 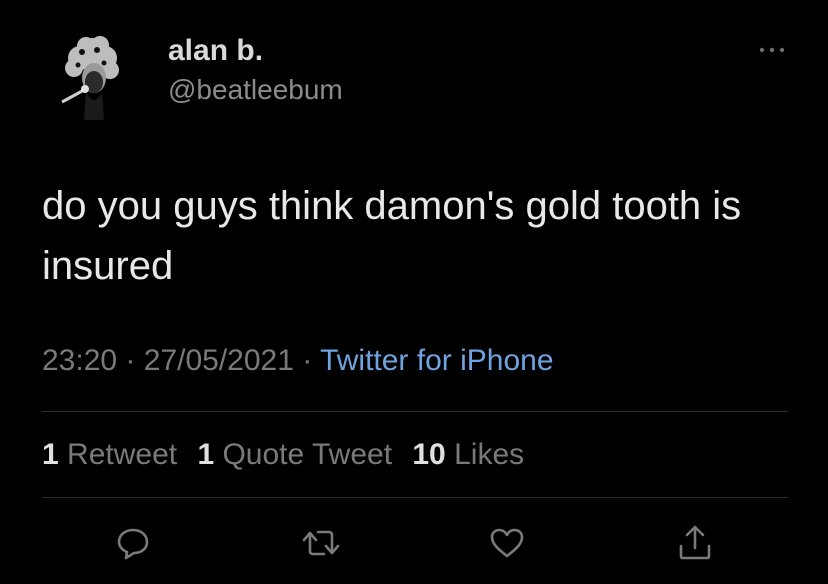 I want to click on share-button, so click(x=695, y=543).